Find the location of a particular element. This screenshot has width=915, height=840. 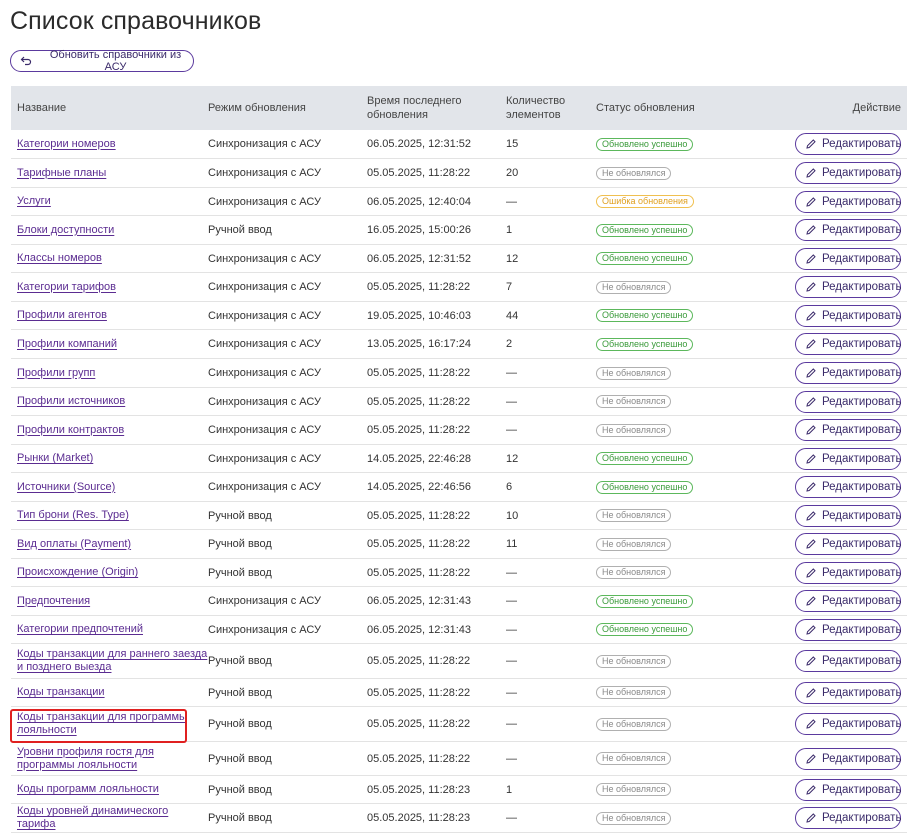

cell-name: Тип брони (Res. Type) is located at coordinates (109, 515).